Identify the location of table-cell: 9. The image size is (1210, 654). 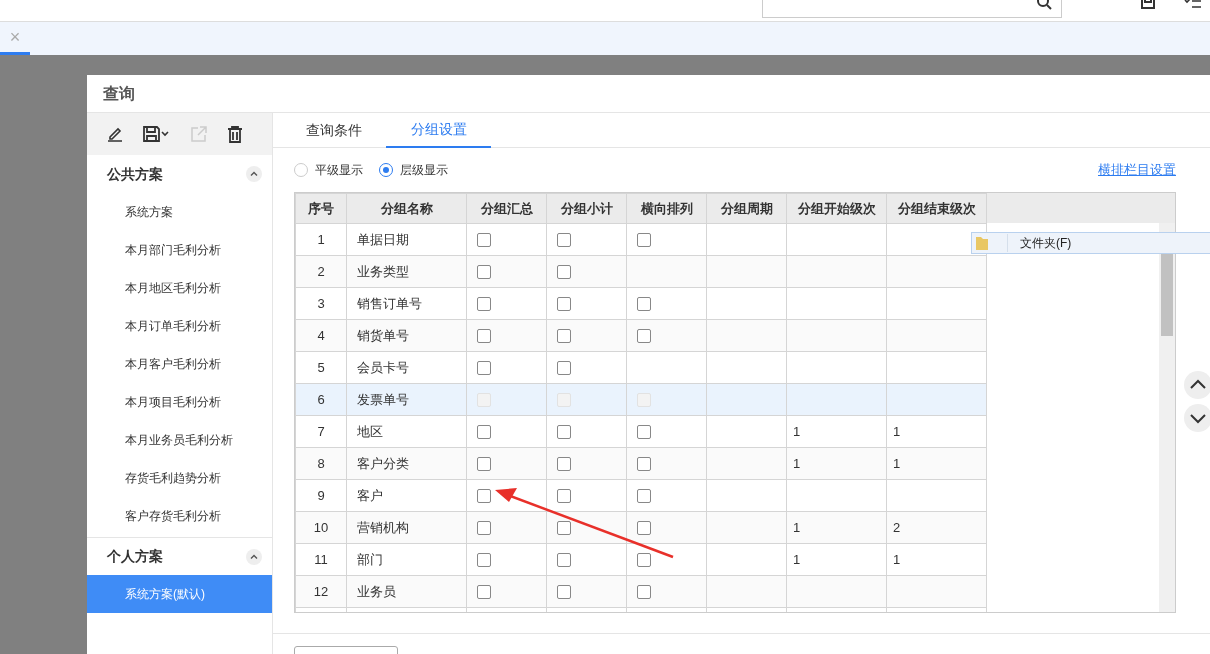
(321, 495).